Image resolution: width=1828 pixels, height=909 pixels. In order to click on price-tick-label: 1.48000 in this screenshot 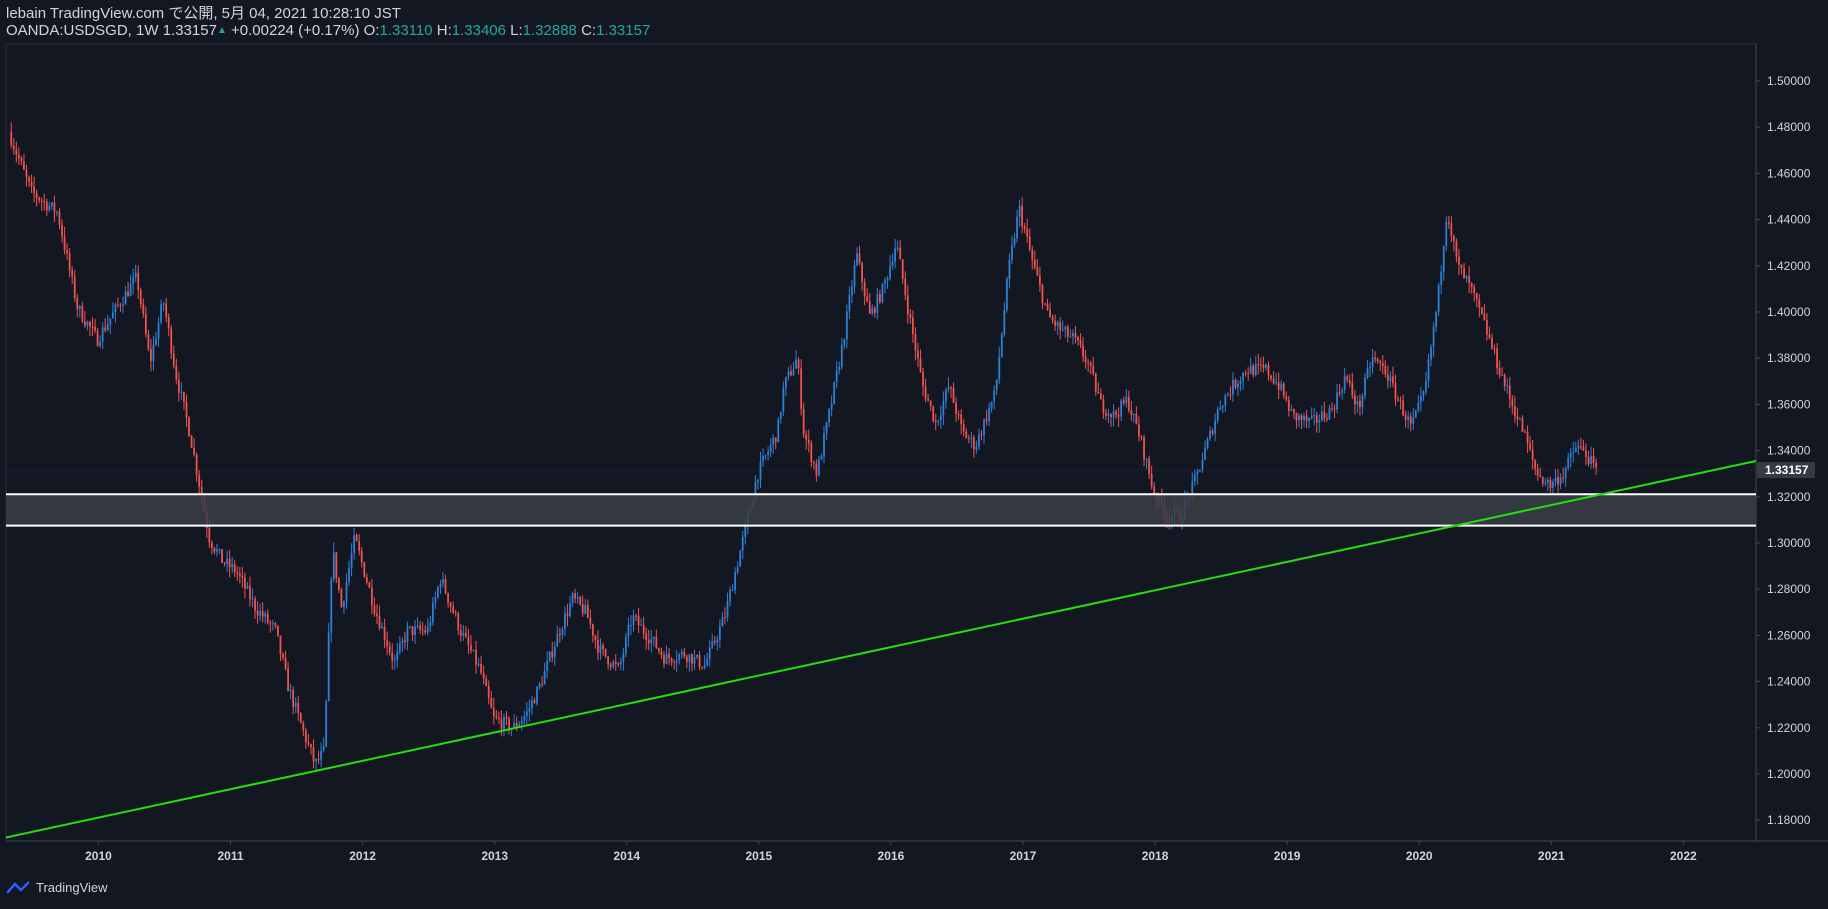, I will do `click(1789, 127)`.